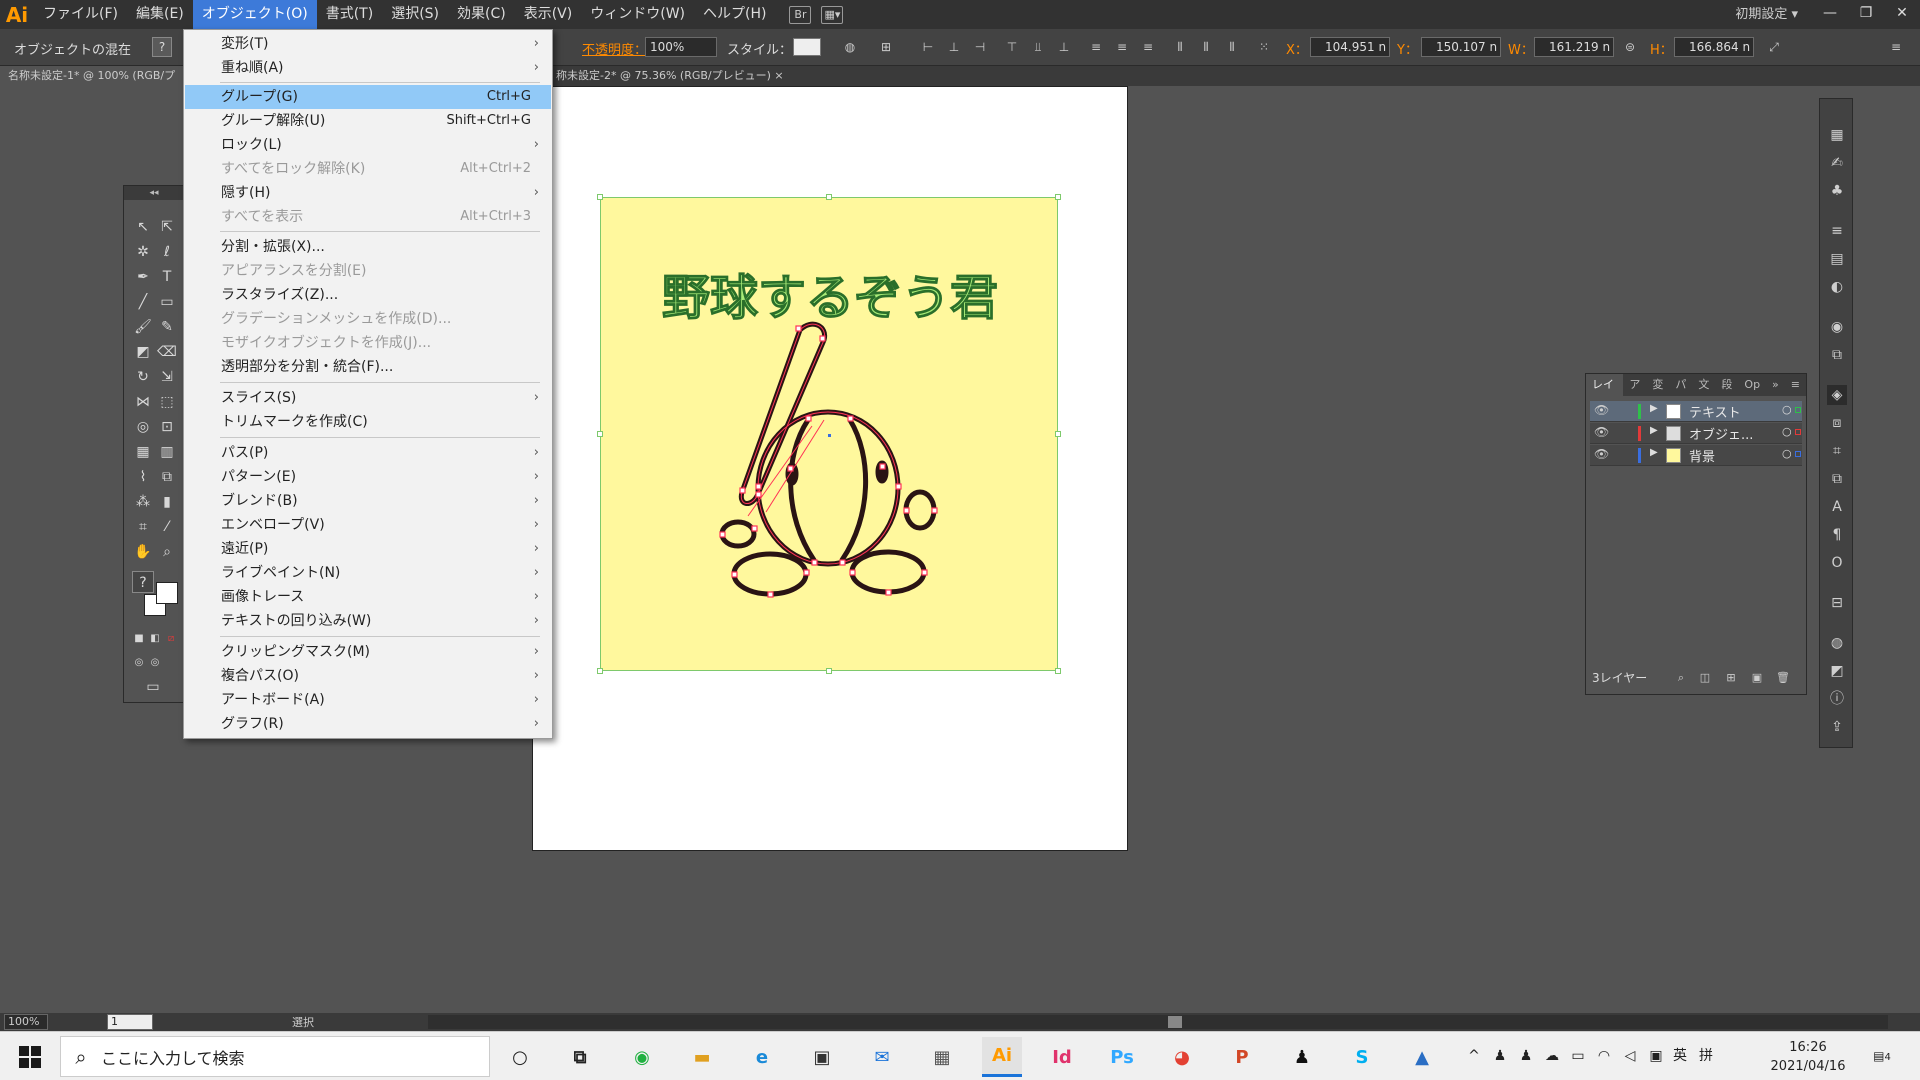 This screenshot has height=1080, width=1920. Describe the element at coordinates (1837, 423) in the screenshot. I see `artboards-dock-icon: ⧈` at that location.